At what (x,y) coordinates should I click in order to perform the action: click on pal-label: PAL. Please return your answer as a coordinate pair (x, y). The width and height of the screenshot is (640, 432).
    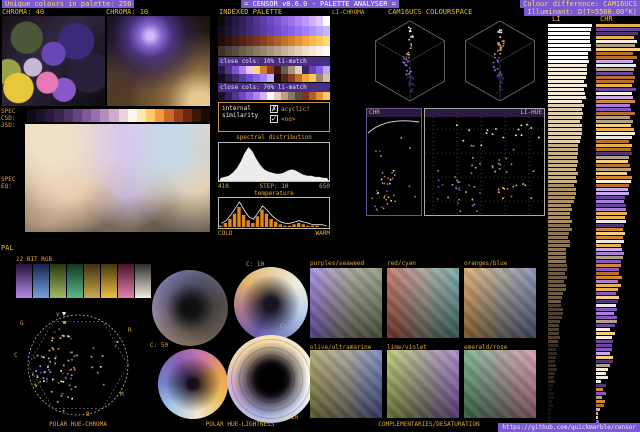
    Looking at the image, I should click on (7, 248).